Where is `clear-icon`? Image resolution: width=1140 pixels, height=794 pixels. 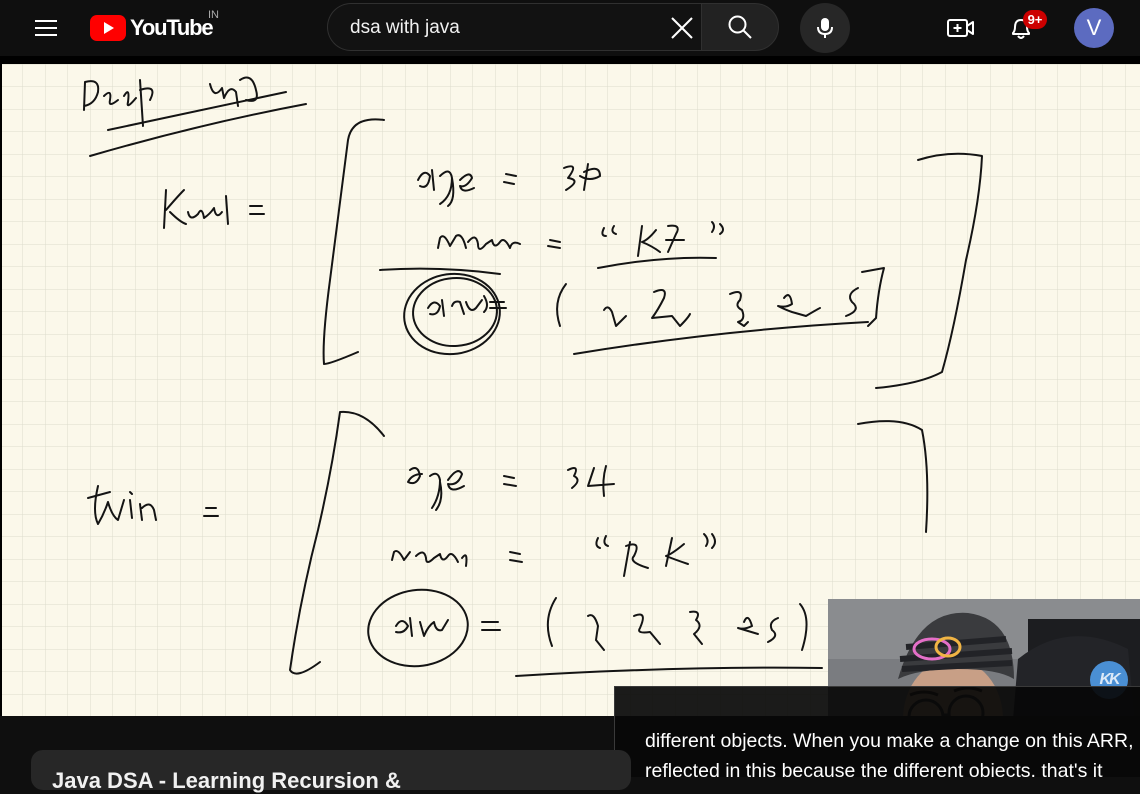 clear-icon is located at coordinates (682, 28).